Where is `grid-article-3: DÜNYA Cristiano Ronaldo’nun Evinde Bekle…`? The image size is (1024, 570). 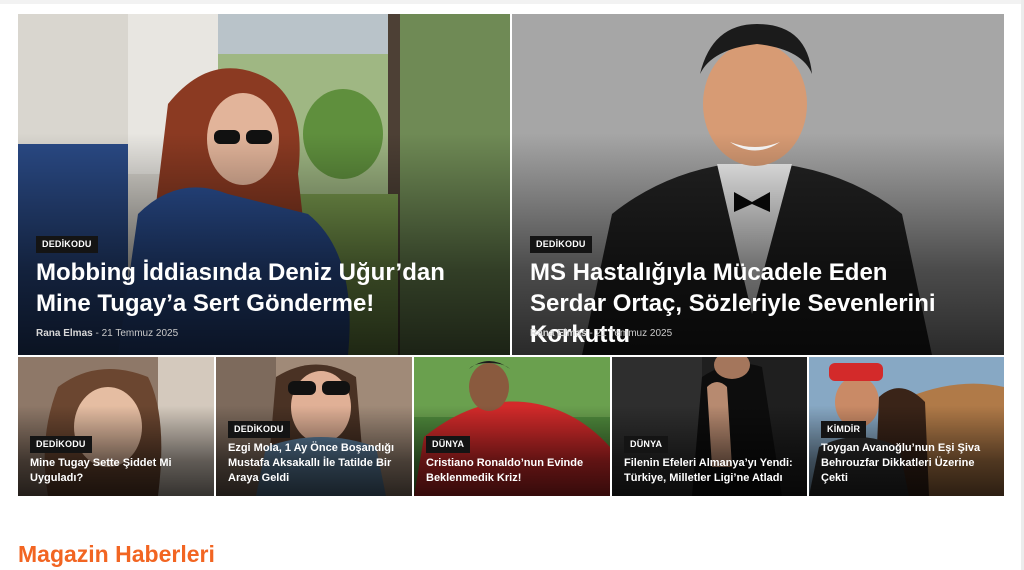 grid-article-3: DÜNYA Cristiano Ronaldo’nun Evinde Bekle… is located at coordinates (512, 426).